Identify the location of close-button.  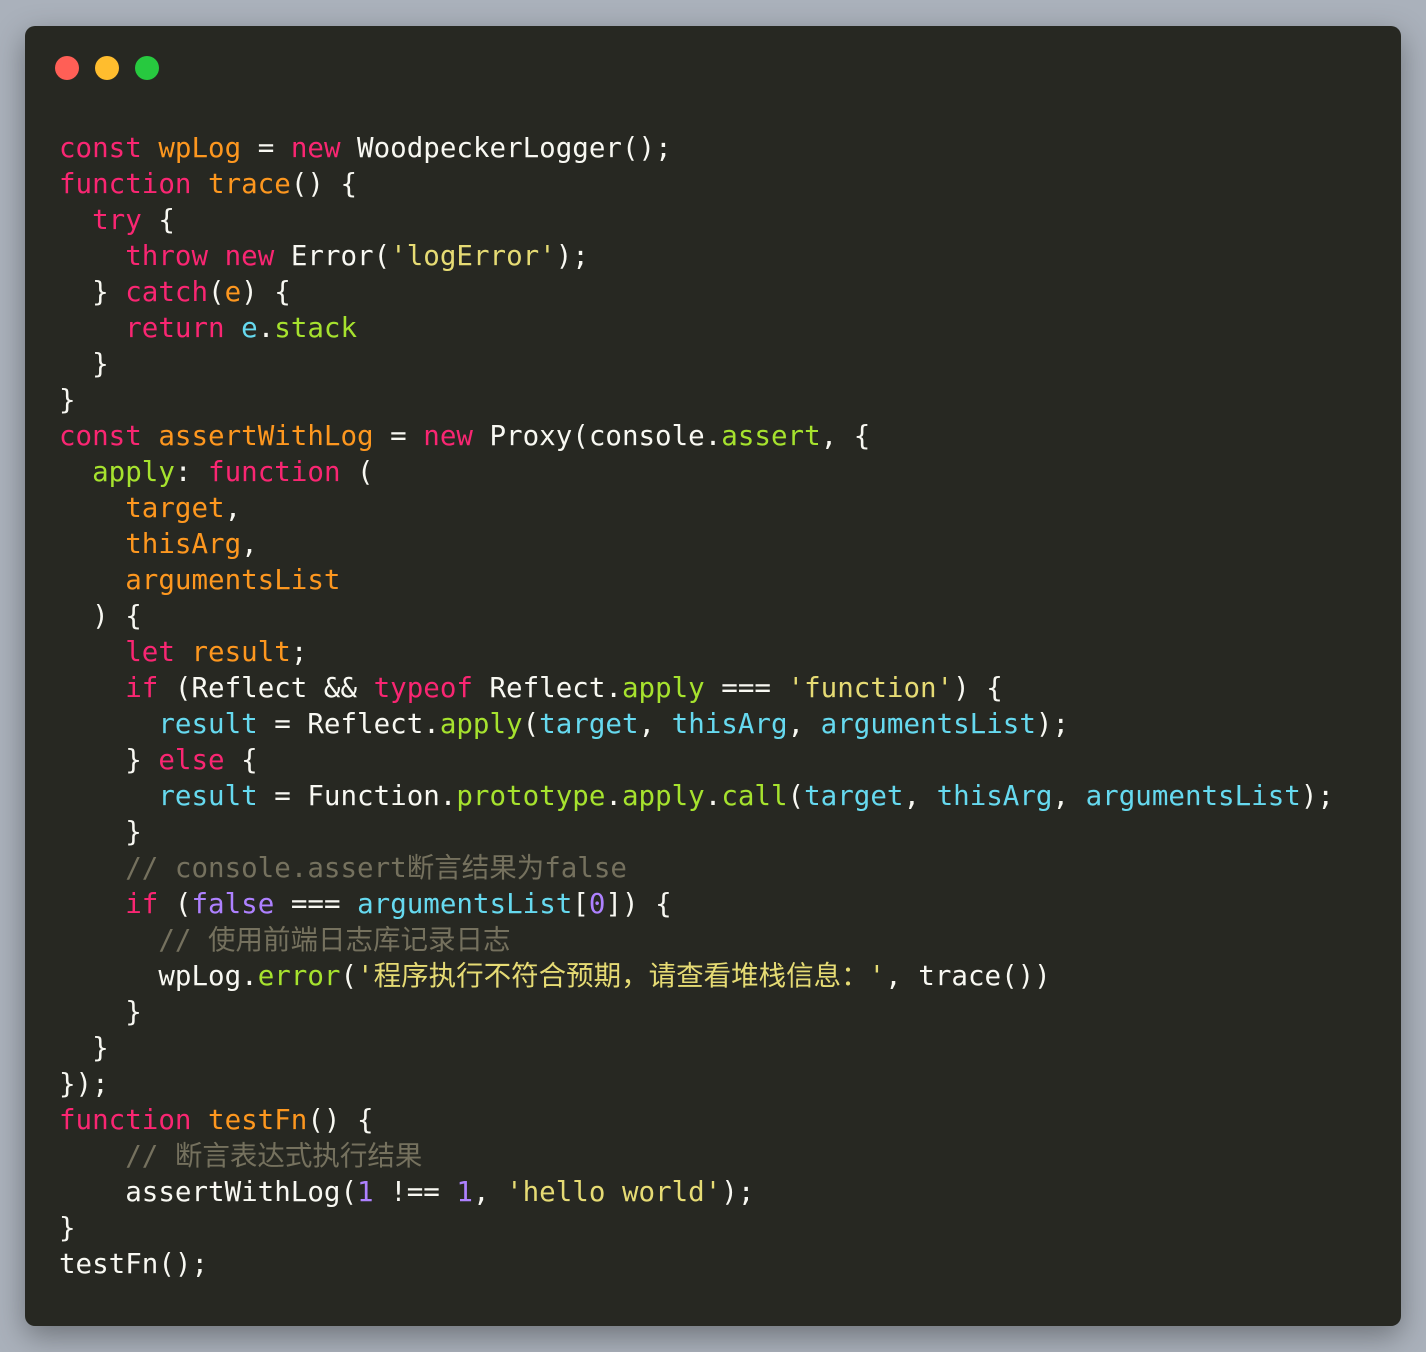
(67, 68).